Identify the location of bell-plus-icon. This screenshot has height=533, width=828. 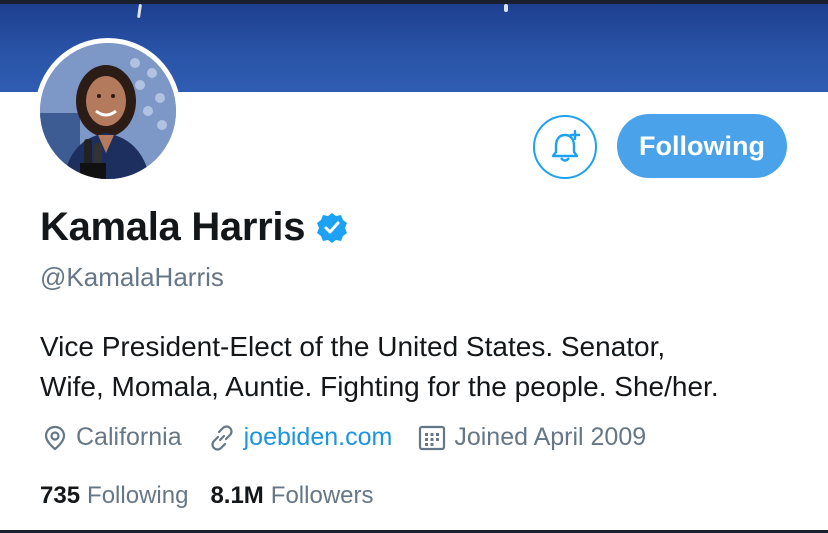
(566, 145).